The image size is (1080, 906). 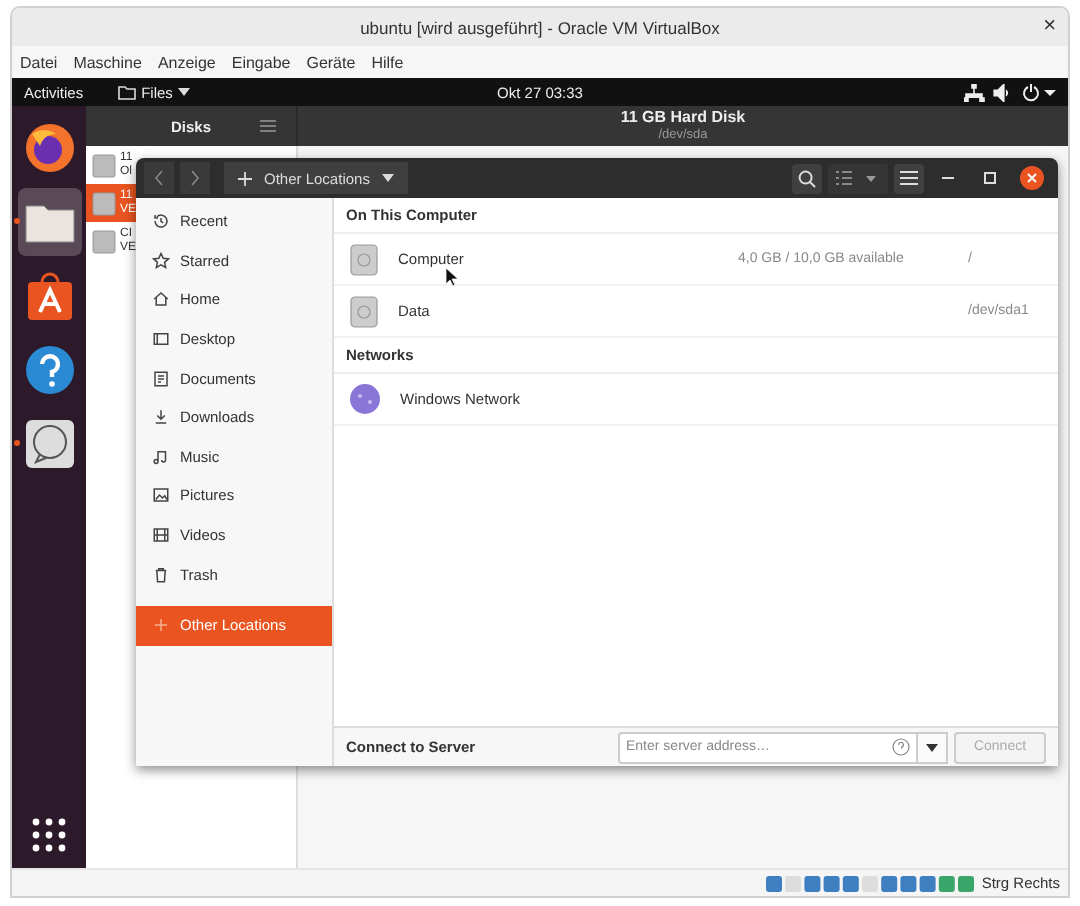 What do you see at coordinates (161, 535) in the screenshot?
I see `videos-icon` at bounding box center [161, 535].